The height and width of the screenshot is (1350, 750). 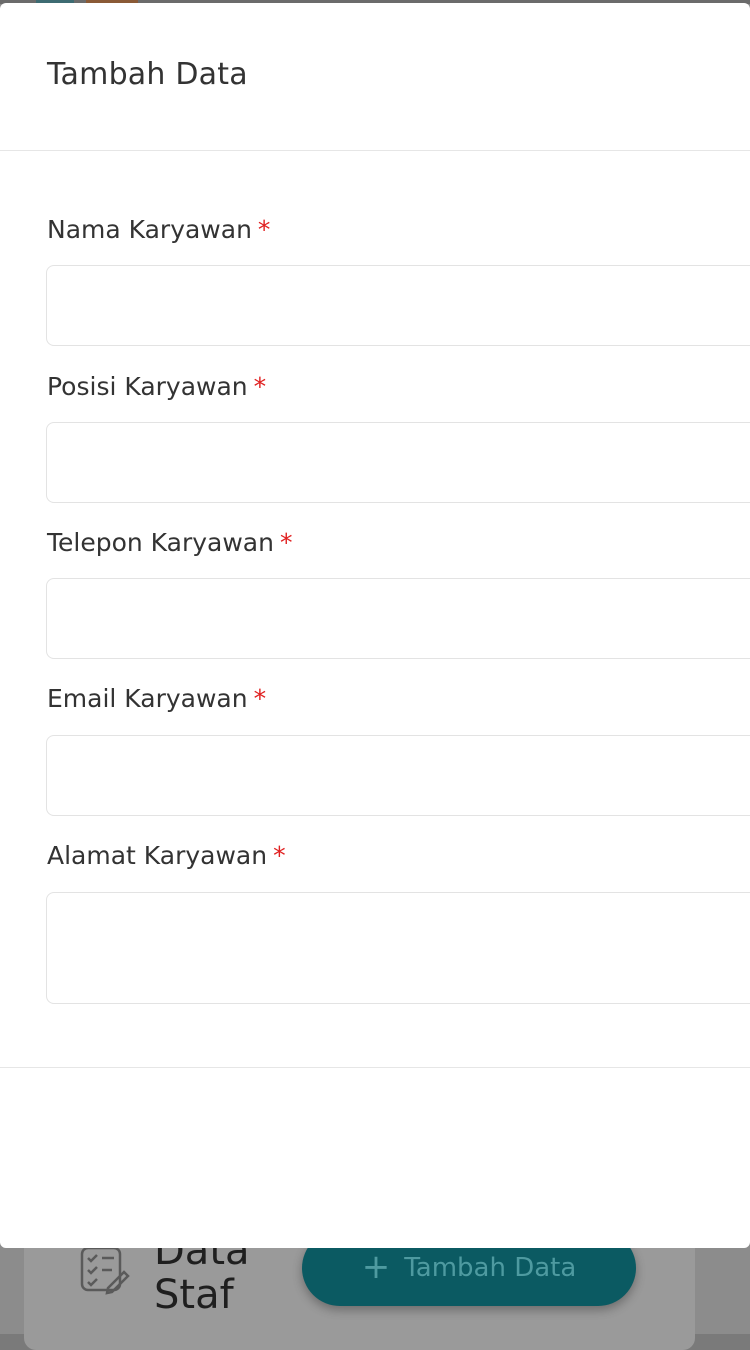 What do you see at coordinates (194, 1295) in the screenshot?
I see `page-title-line2: Staf` at bounding box center [194, 1295].